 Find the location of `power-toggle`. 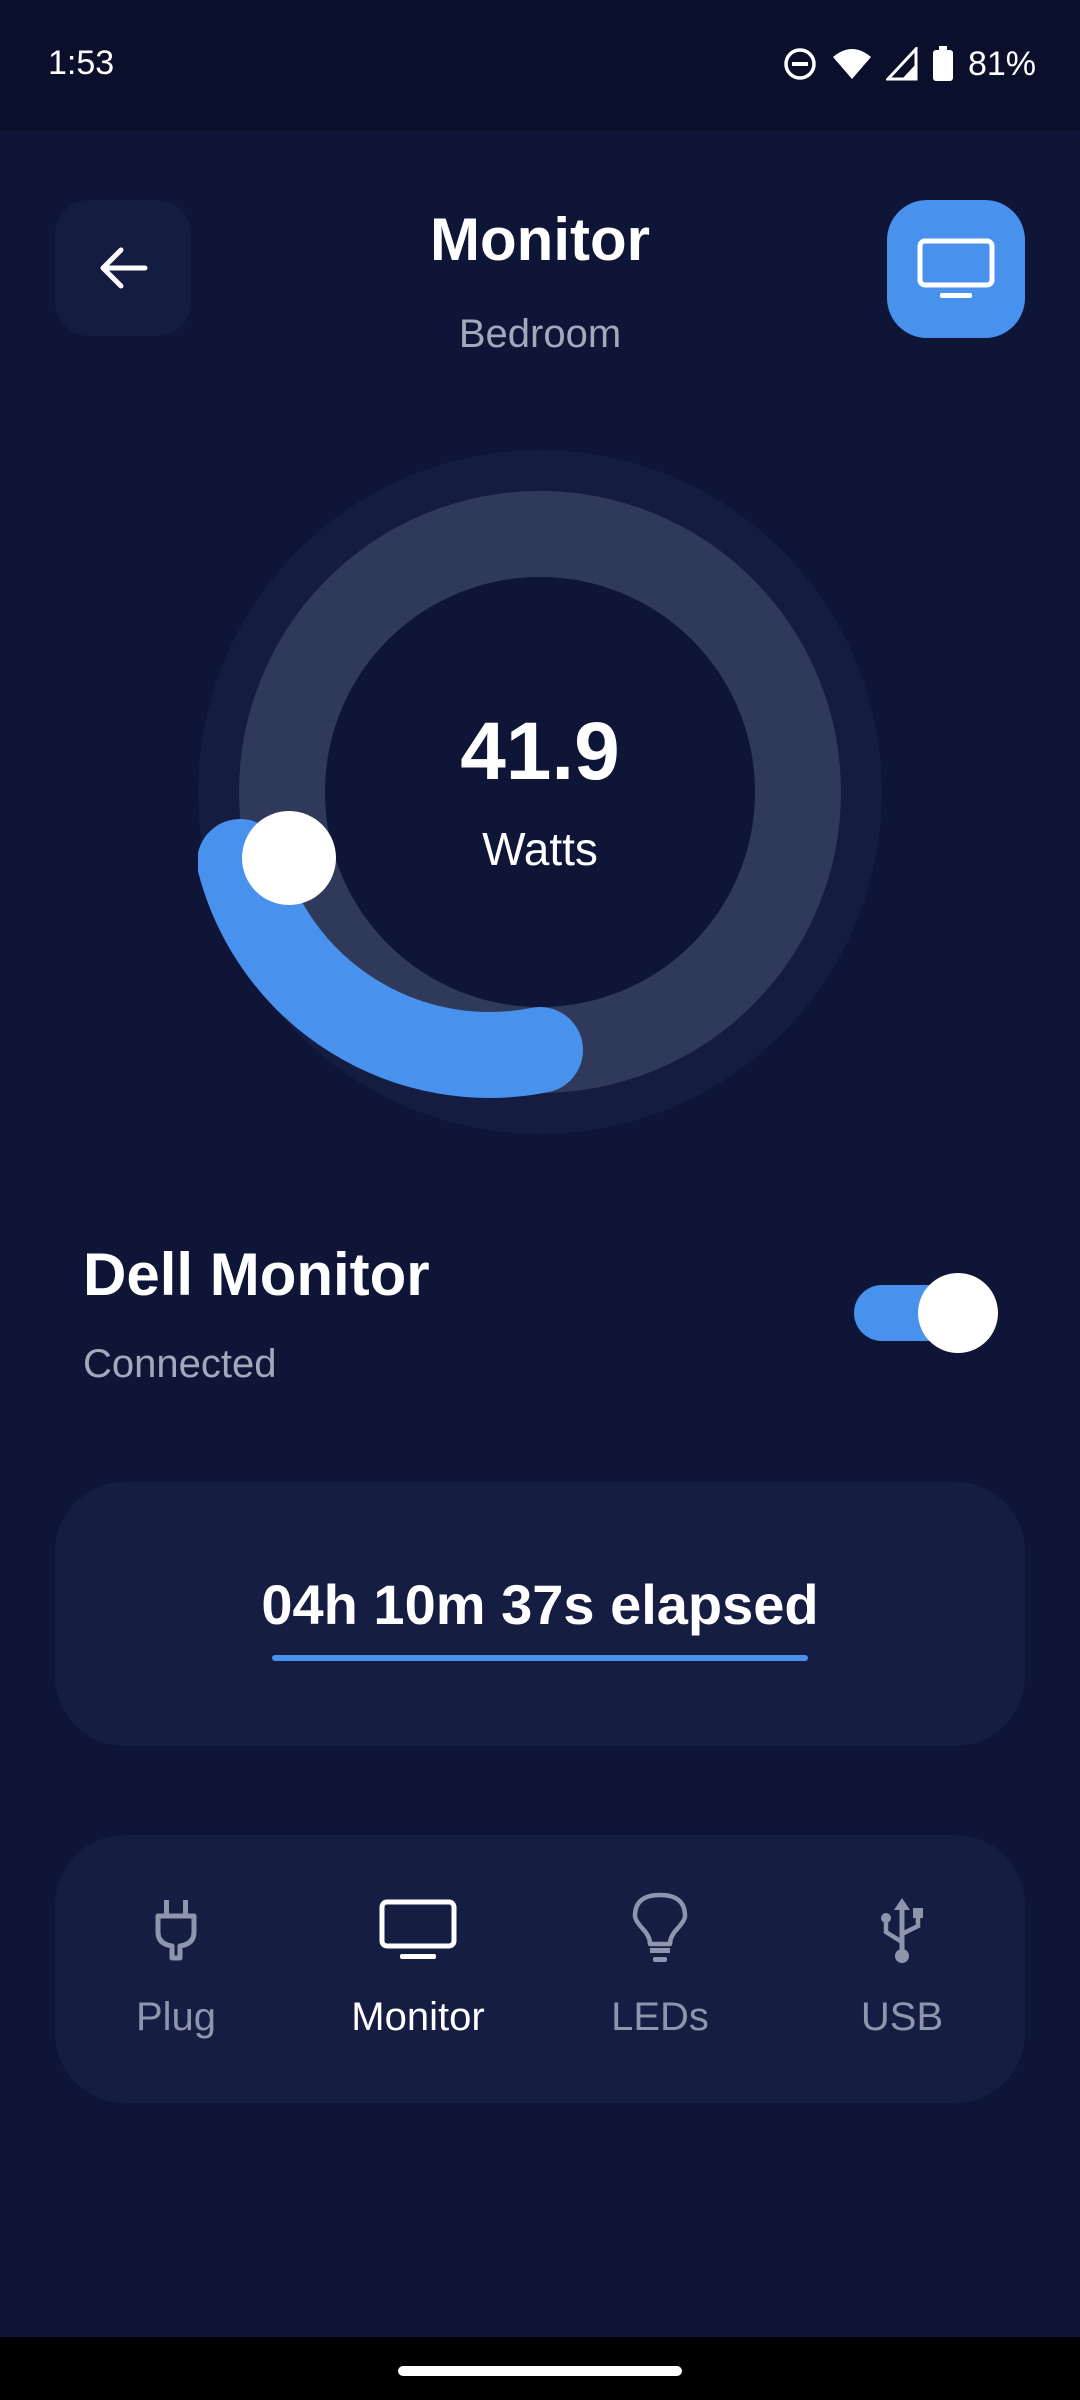

power-toggle is located at coordinates (927, 1313).